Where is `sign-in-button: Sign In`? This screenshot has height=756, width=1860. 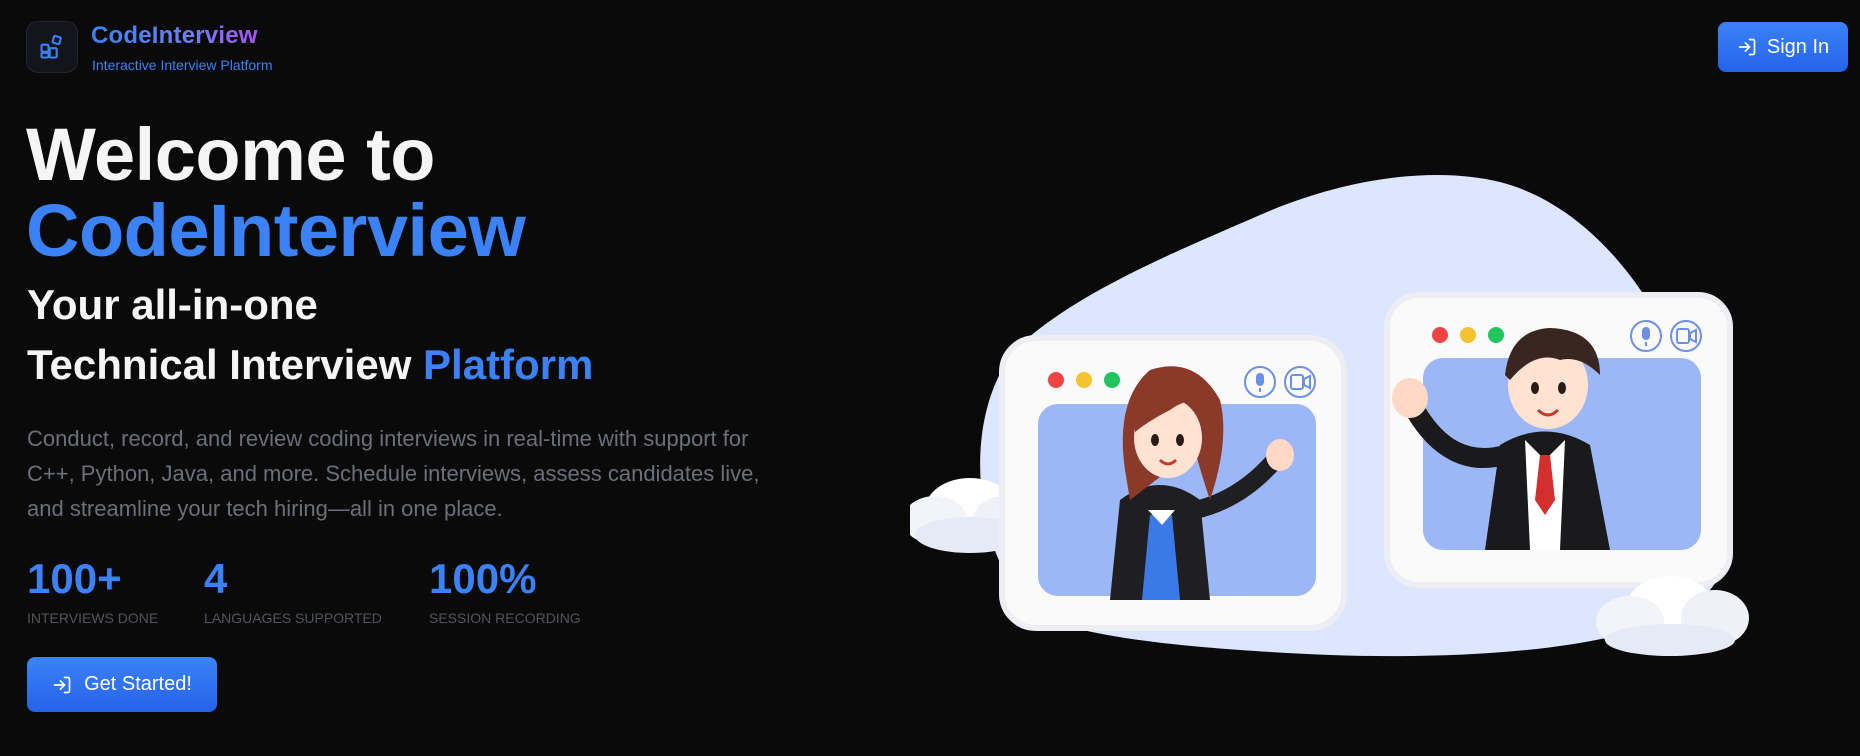 sign-in-button: Sign In is located at coordinates (1783, 47).